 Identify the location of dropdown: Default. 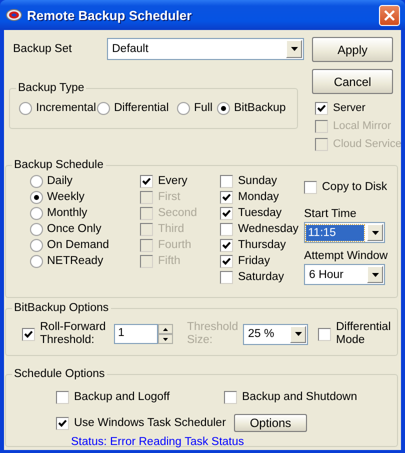
(205, 49).